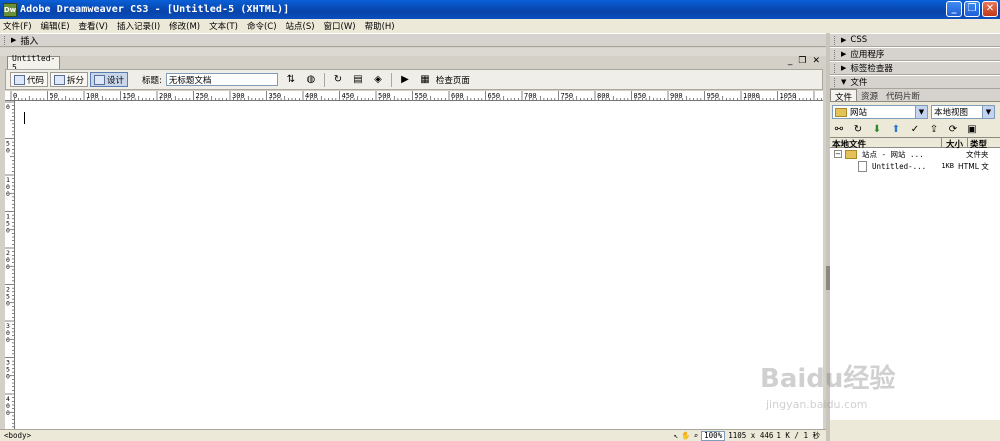 The image size is (1000, 441). What do you see at coordinates (17, 435) in the screenshot?
I see `tag-selector: <body>` at bounding box center [17, 435].